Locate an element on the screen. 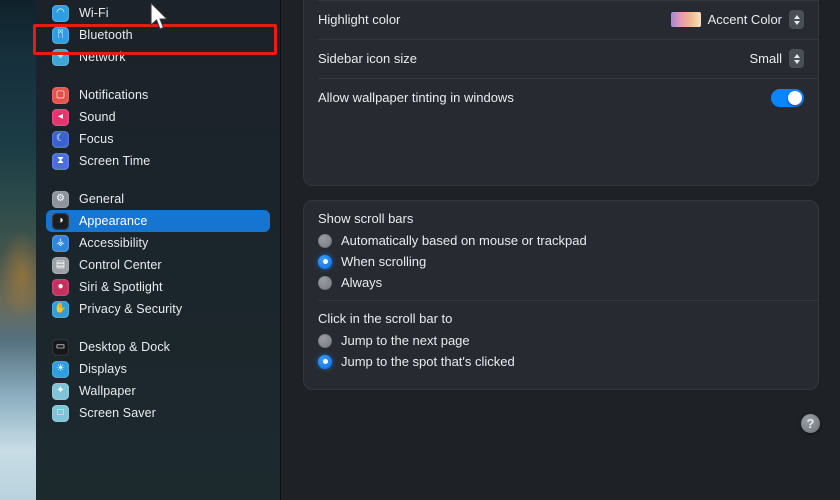  radio-option: Automatically based on mouse or trackpad is located at coordinates (568, 240).